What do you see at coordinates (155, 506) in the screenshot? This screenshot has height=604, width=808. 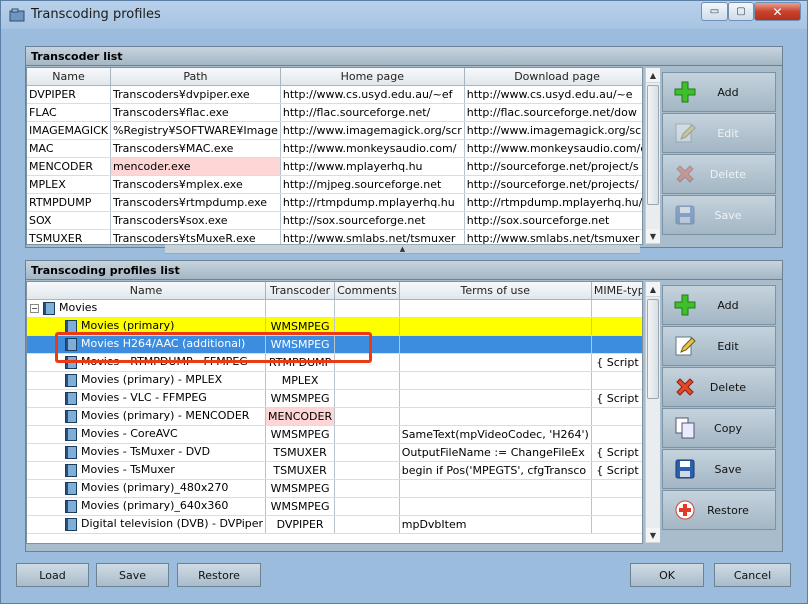 I see `profile-name: Movies (primary)_640x360` at bounding box center [155, 506].